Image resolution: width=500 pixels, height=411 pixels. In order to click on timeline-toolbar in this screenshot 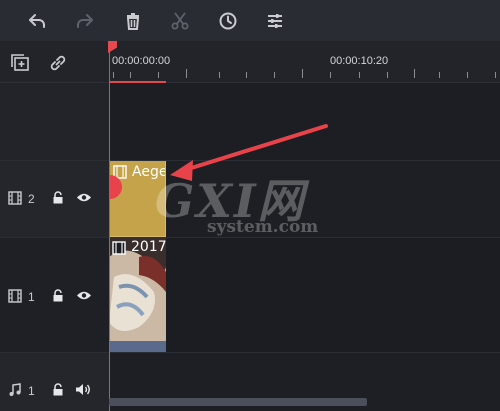, I will do `click(250, 20)`.